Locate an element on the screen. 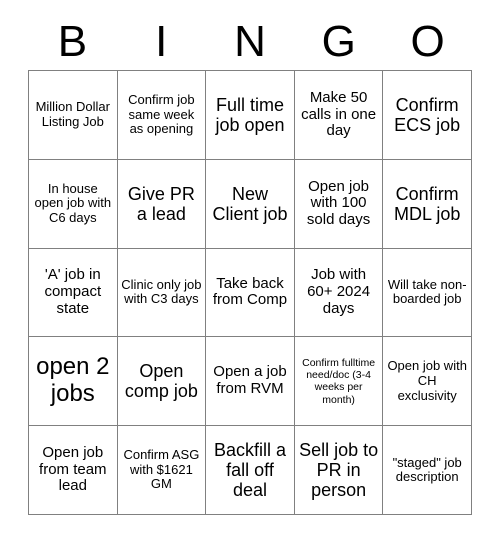  bingo-cell-text: In house open job with C6 days is located at coordinates (73, 202).